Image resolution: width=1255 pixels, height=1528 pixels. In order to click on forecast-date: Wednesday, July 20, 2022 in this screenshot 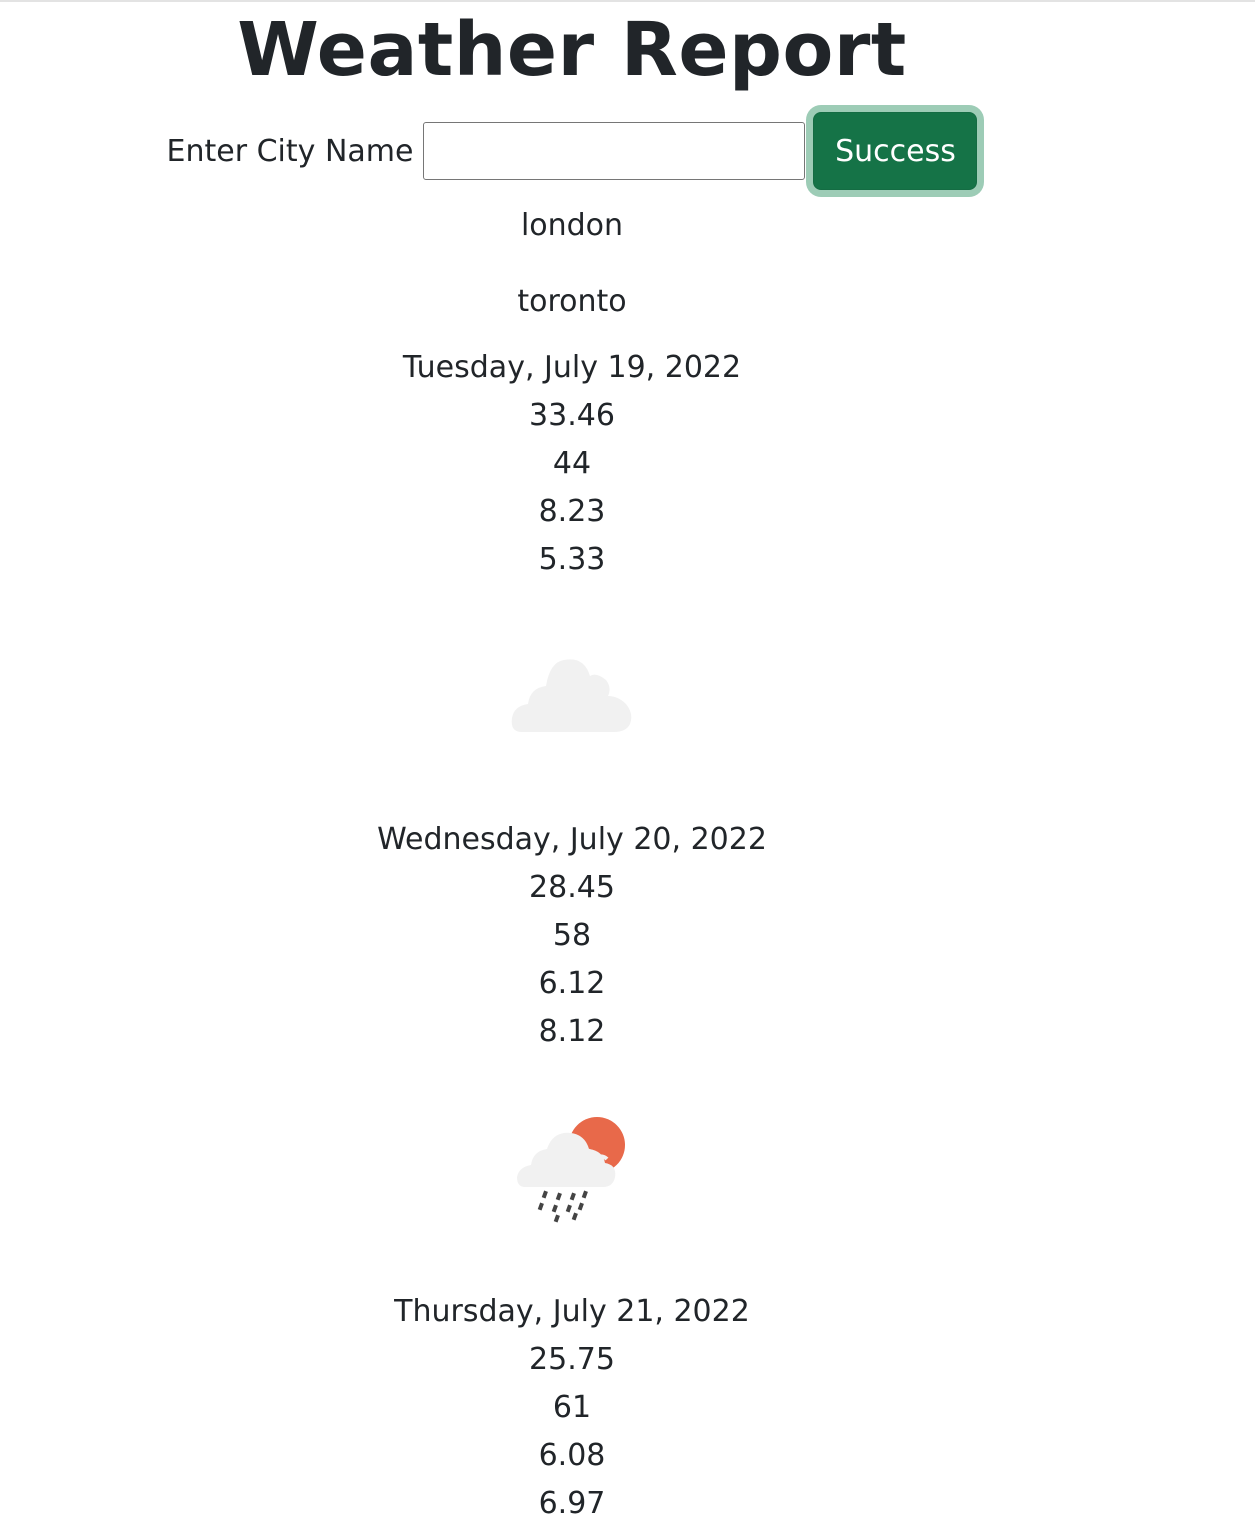, I will do `click(572, 839)`.